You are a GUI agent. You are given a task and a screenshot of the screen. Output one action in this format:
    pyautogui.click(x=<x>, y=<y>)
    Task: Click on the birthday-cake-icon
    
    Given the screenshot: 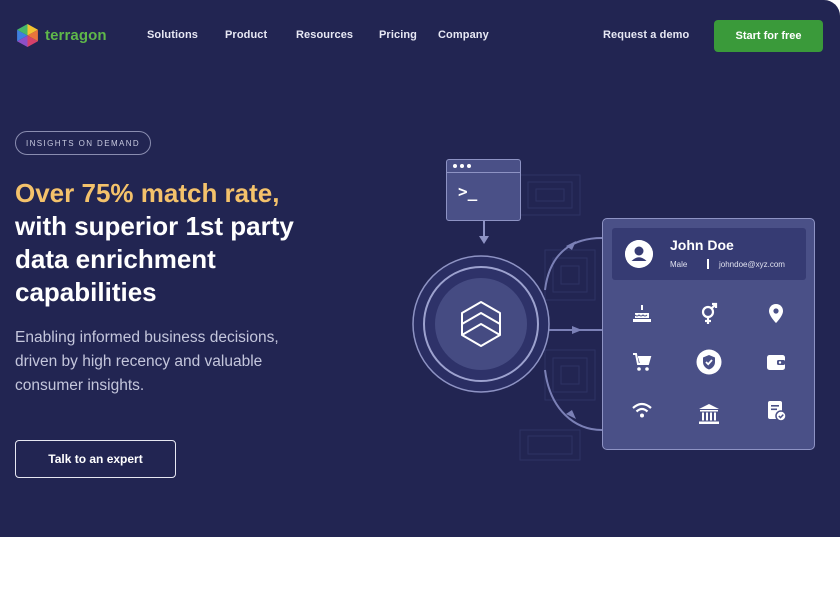 What is the action you would take?
    pyautogui.click(x=642, y=313)
    